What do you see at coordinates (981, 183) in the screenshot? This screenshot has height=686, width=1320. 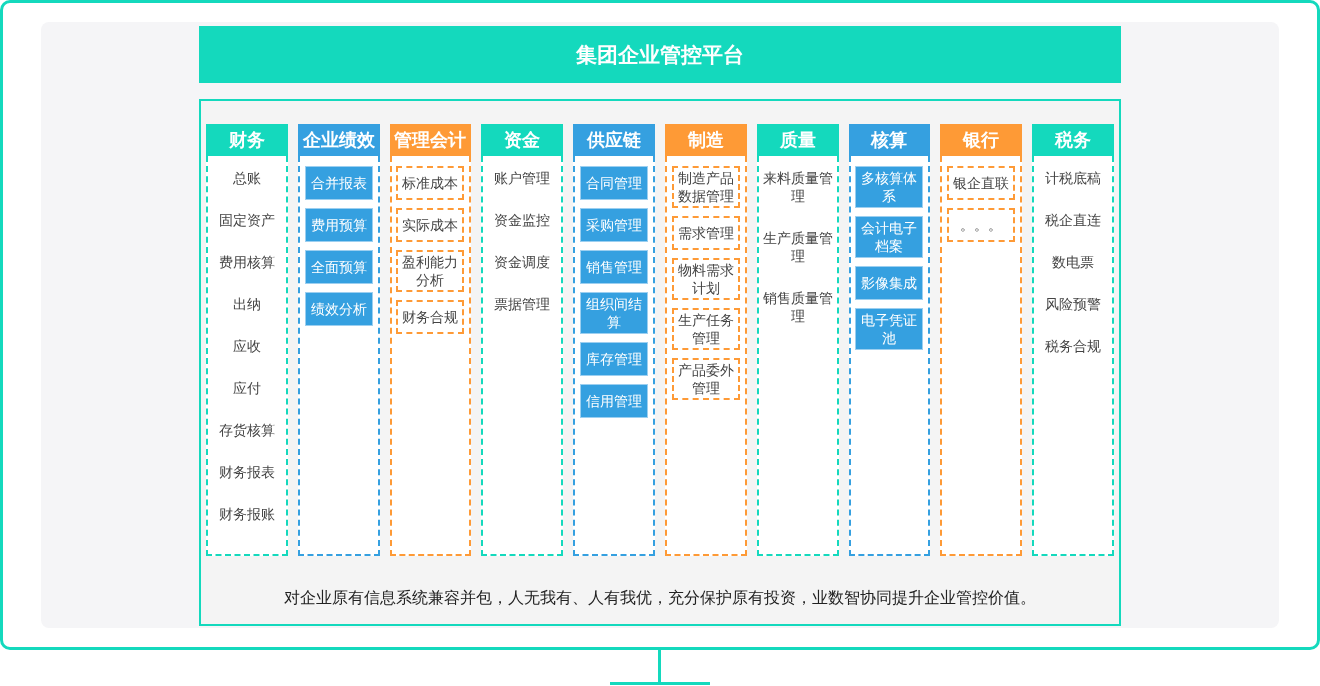 I see `module-item: 银企直联` at bounding box center [981, 183].